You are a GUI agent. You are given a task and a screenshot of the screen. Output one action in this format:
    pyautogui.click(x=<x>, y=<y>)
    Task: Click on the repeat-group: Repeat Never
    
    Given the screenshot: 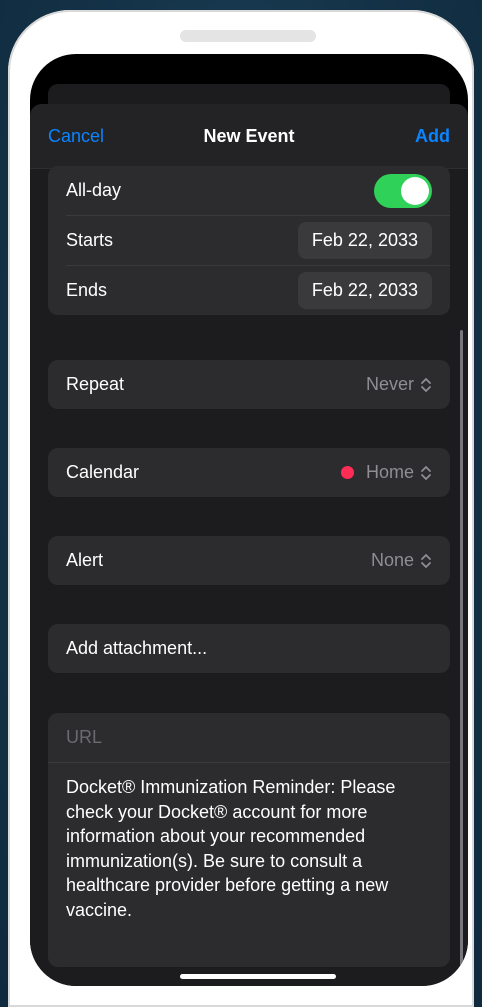 What is the action you would take?
    pyautogui.click(x=249, y=384)
    